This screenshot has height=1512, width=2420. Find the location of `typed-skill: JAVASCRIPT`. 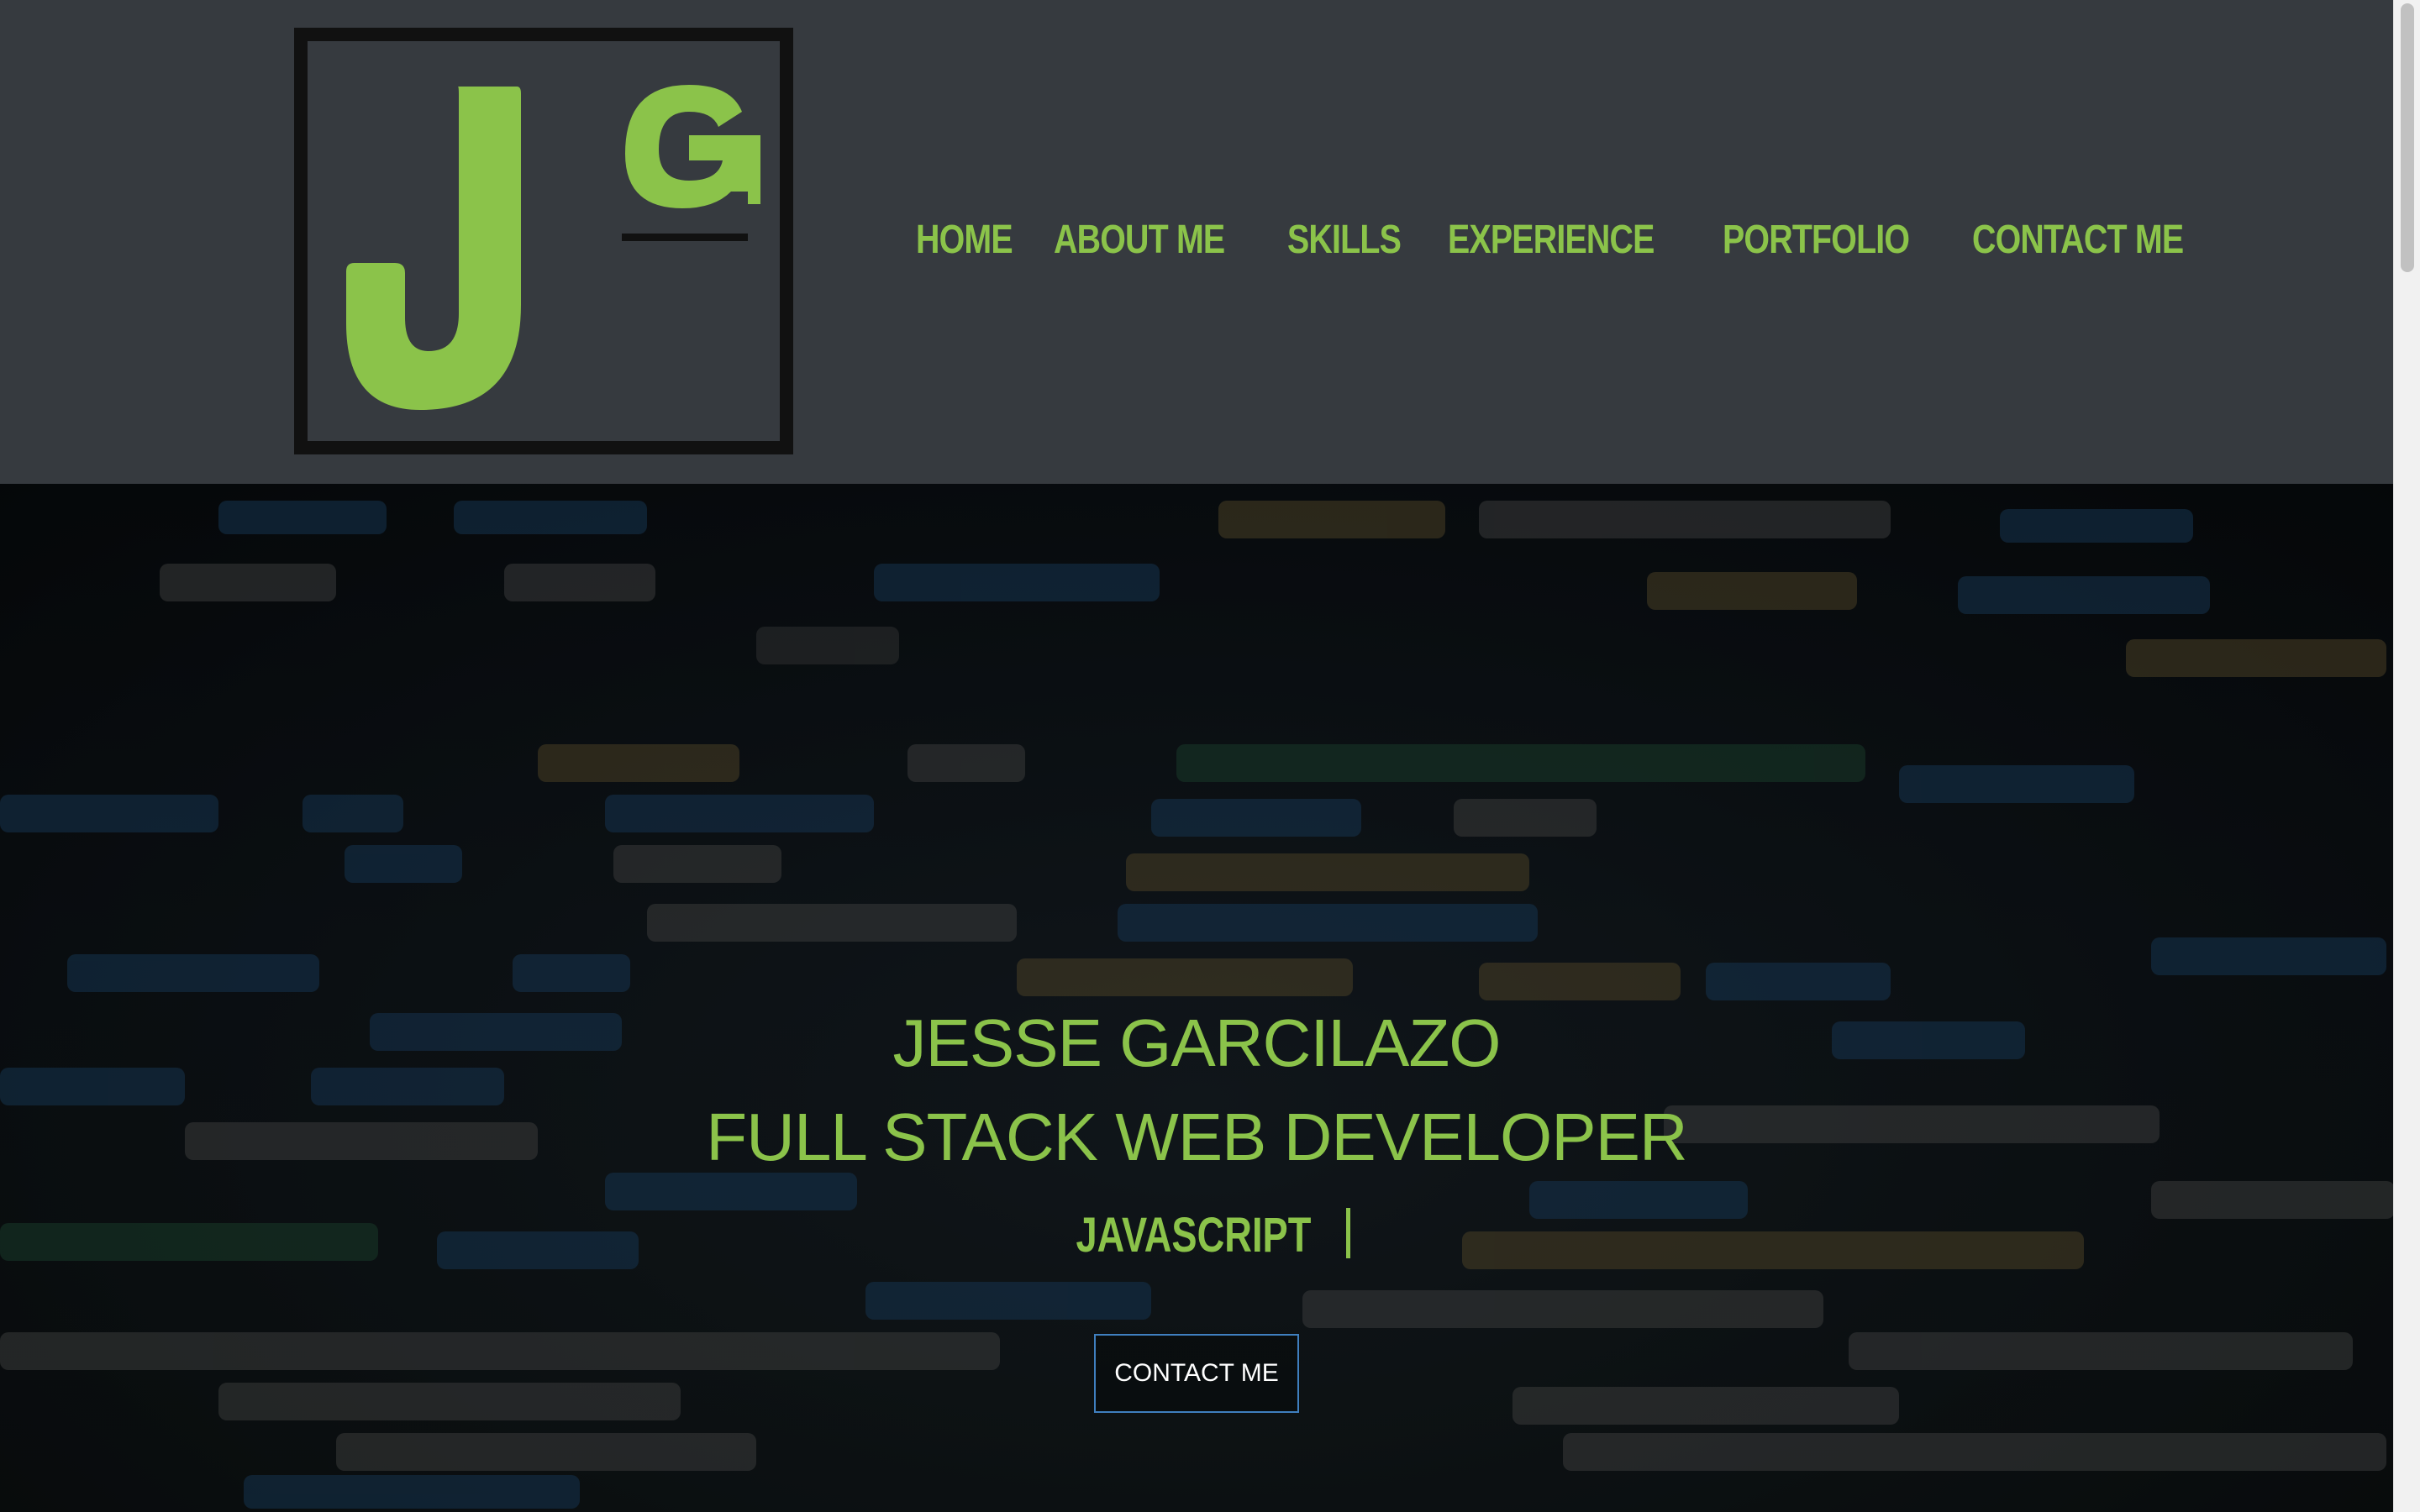

typed-skill: JAVASCRIPT is located at coordinates (1196, 1234).